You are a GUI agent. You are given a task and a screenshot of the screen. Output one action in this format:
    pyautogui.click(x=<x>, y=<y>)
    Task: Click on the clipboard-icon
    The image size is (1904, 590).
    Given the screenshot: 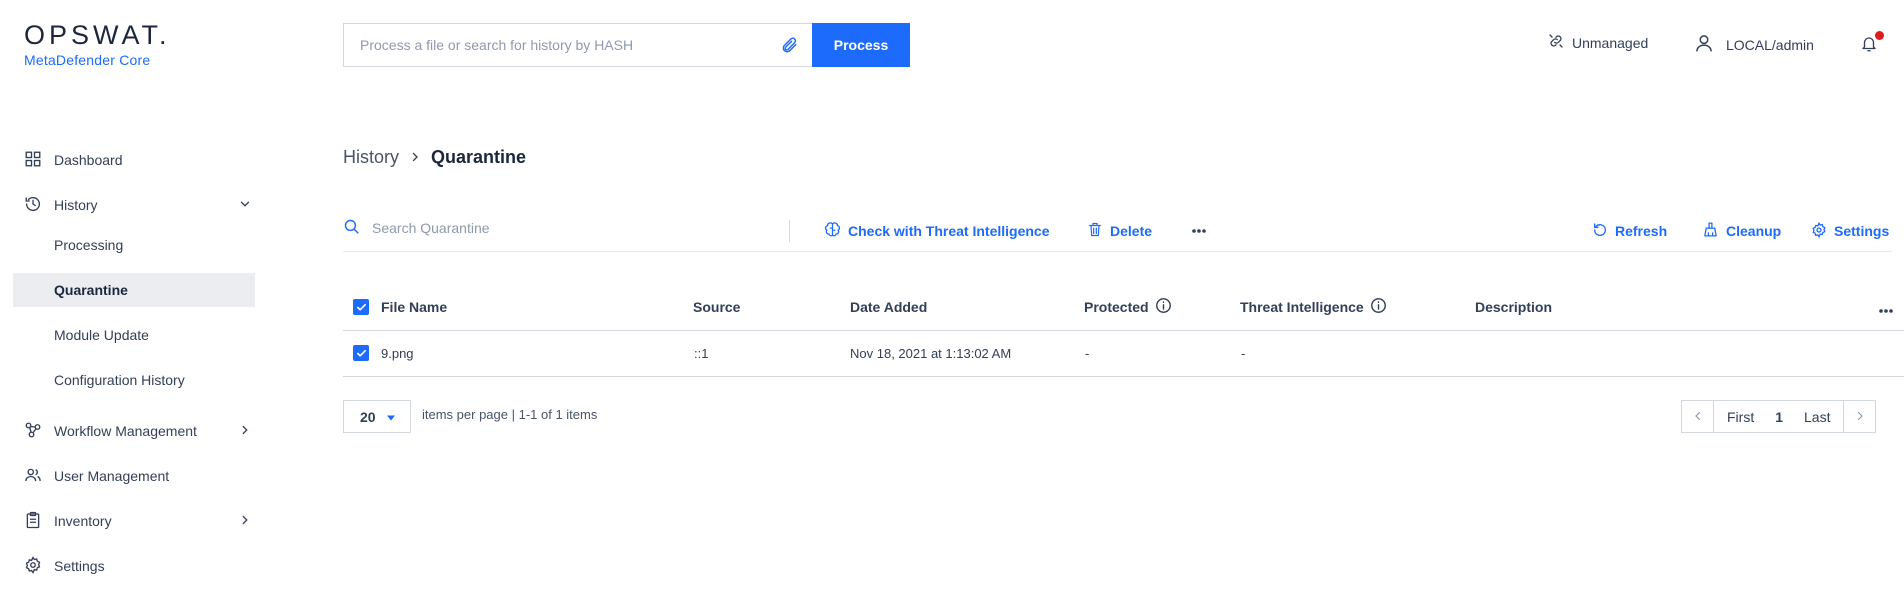 What is the action you would take?
    pyautogui.click(x=33, y=521)
    